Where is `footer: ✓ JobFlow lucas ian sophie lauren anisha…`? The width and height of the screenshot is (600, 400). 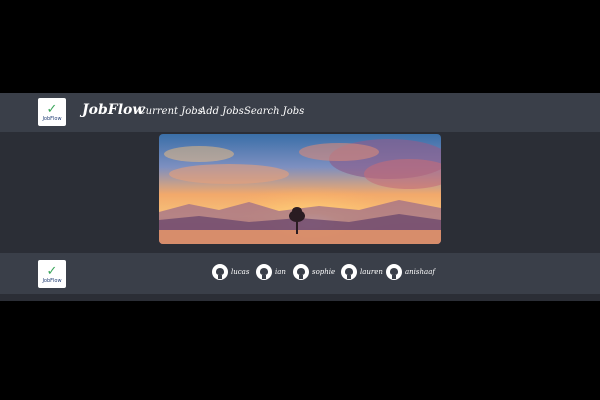 footer: ✓ JobFlow lucas ian sophie lauren anisha… is located at coordinates (300, 273).